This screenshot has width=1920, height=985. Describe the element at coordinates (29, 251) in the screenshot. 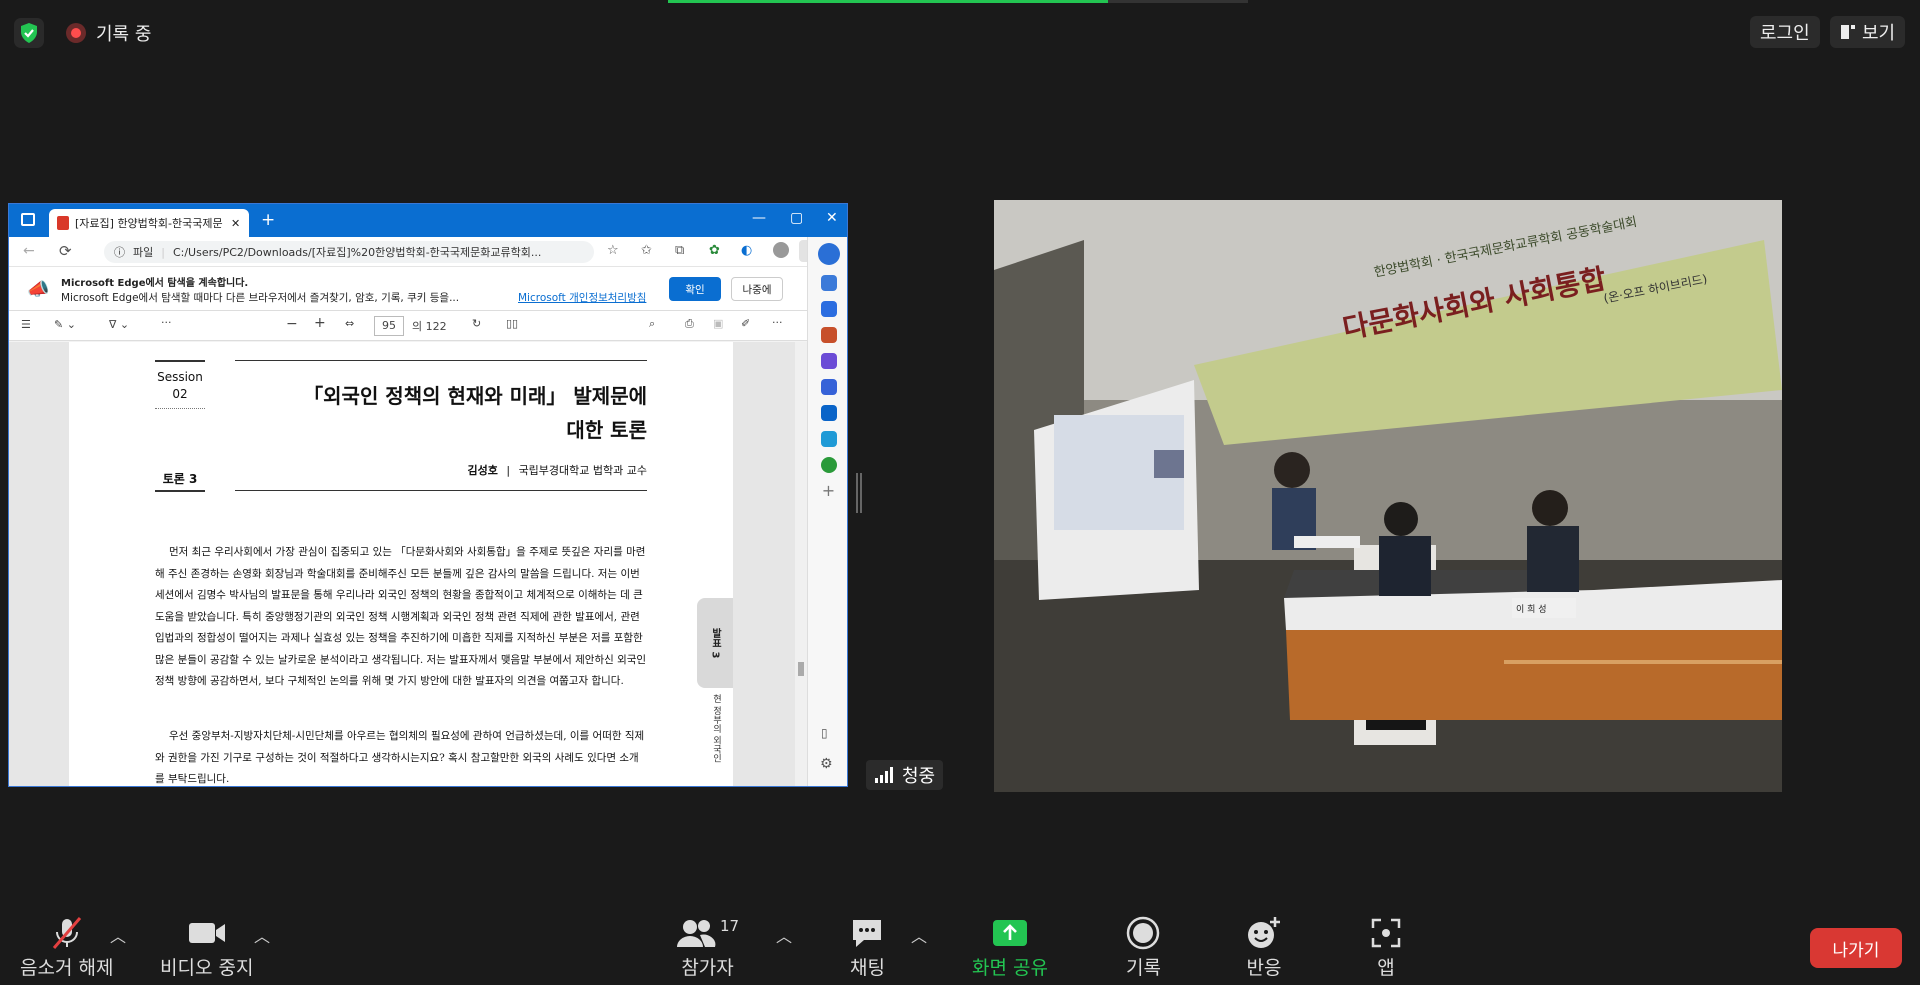

I see `back-icon: ←` at that location.